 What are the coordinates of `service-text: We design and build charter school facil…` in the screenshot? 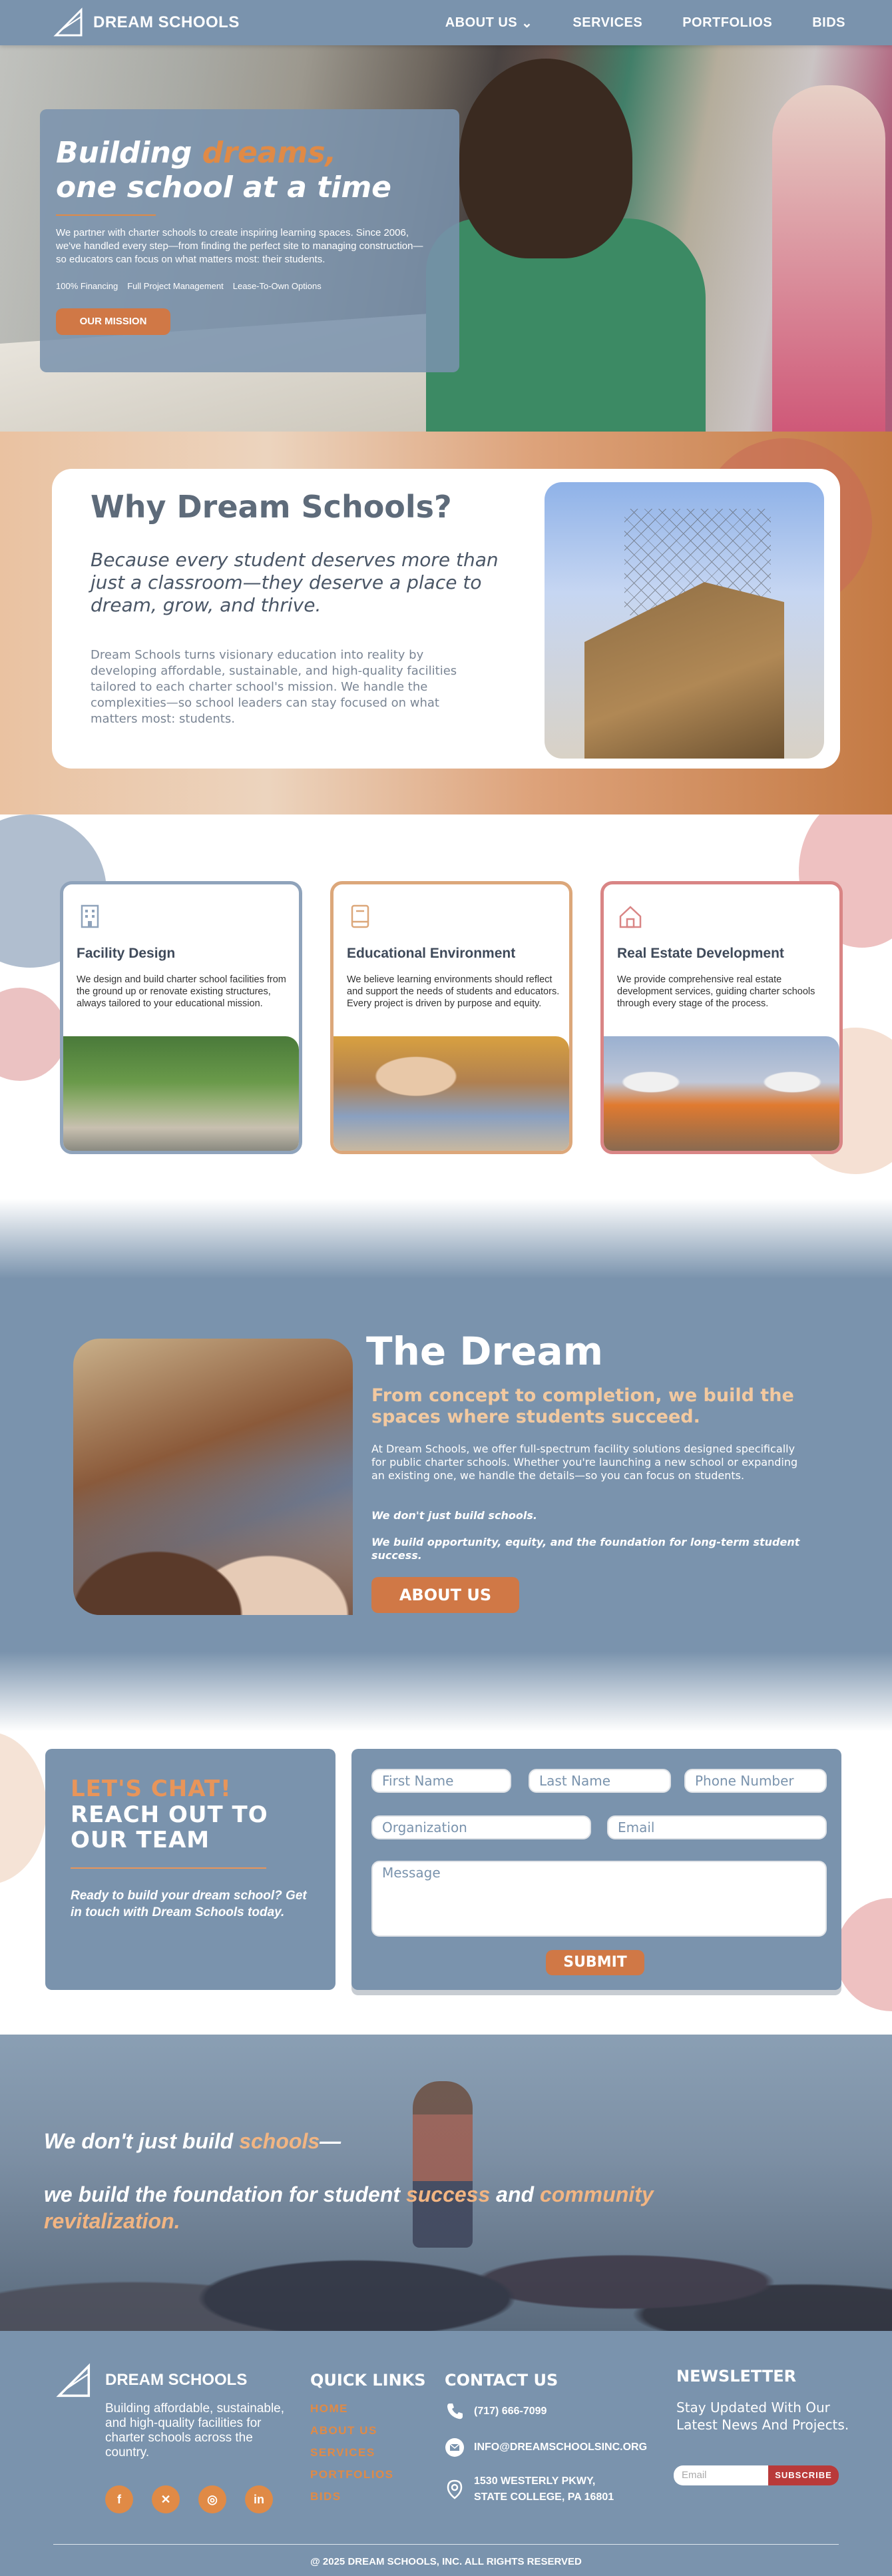 It's located at (181, 991).